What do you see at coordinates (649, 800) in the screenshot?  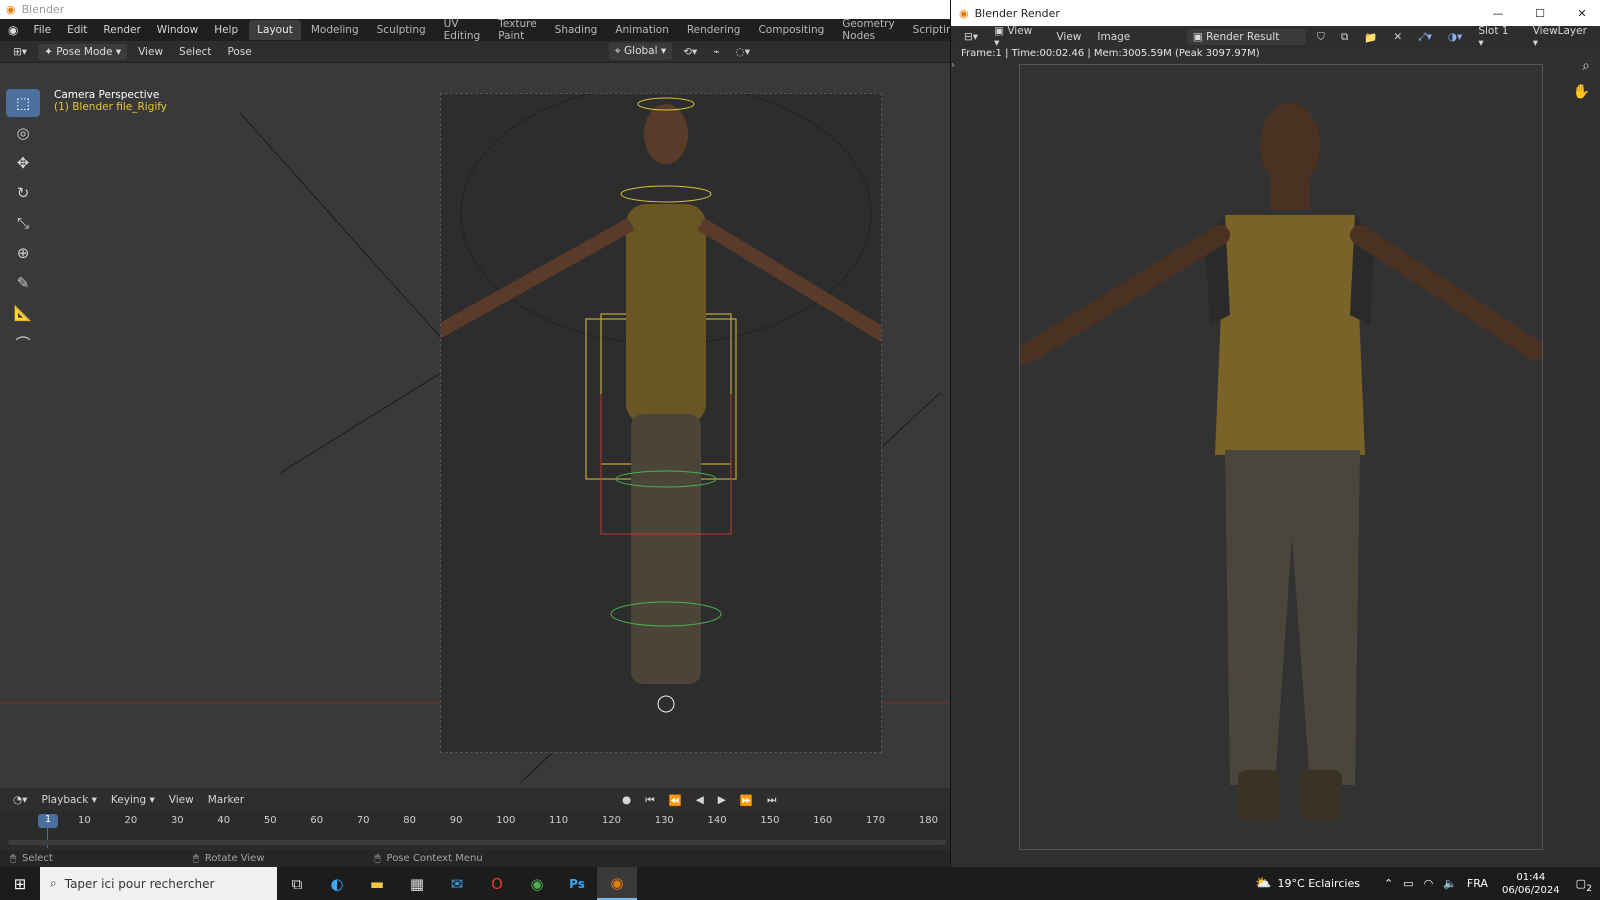 I see `jump-start-icon: ⏮` at bounding box center [649, 800].